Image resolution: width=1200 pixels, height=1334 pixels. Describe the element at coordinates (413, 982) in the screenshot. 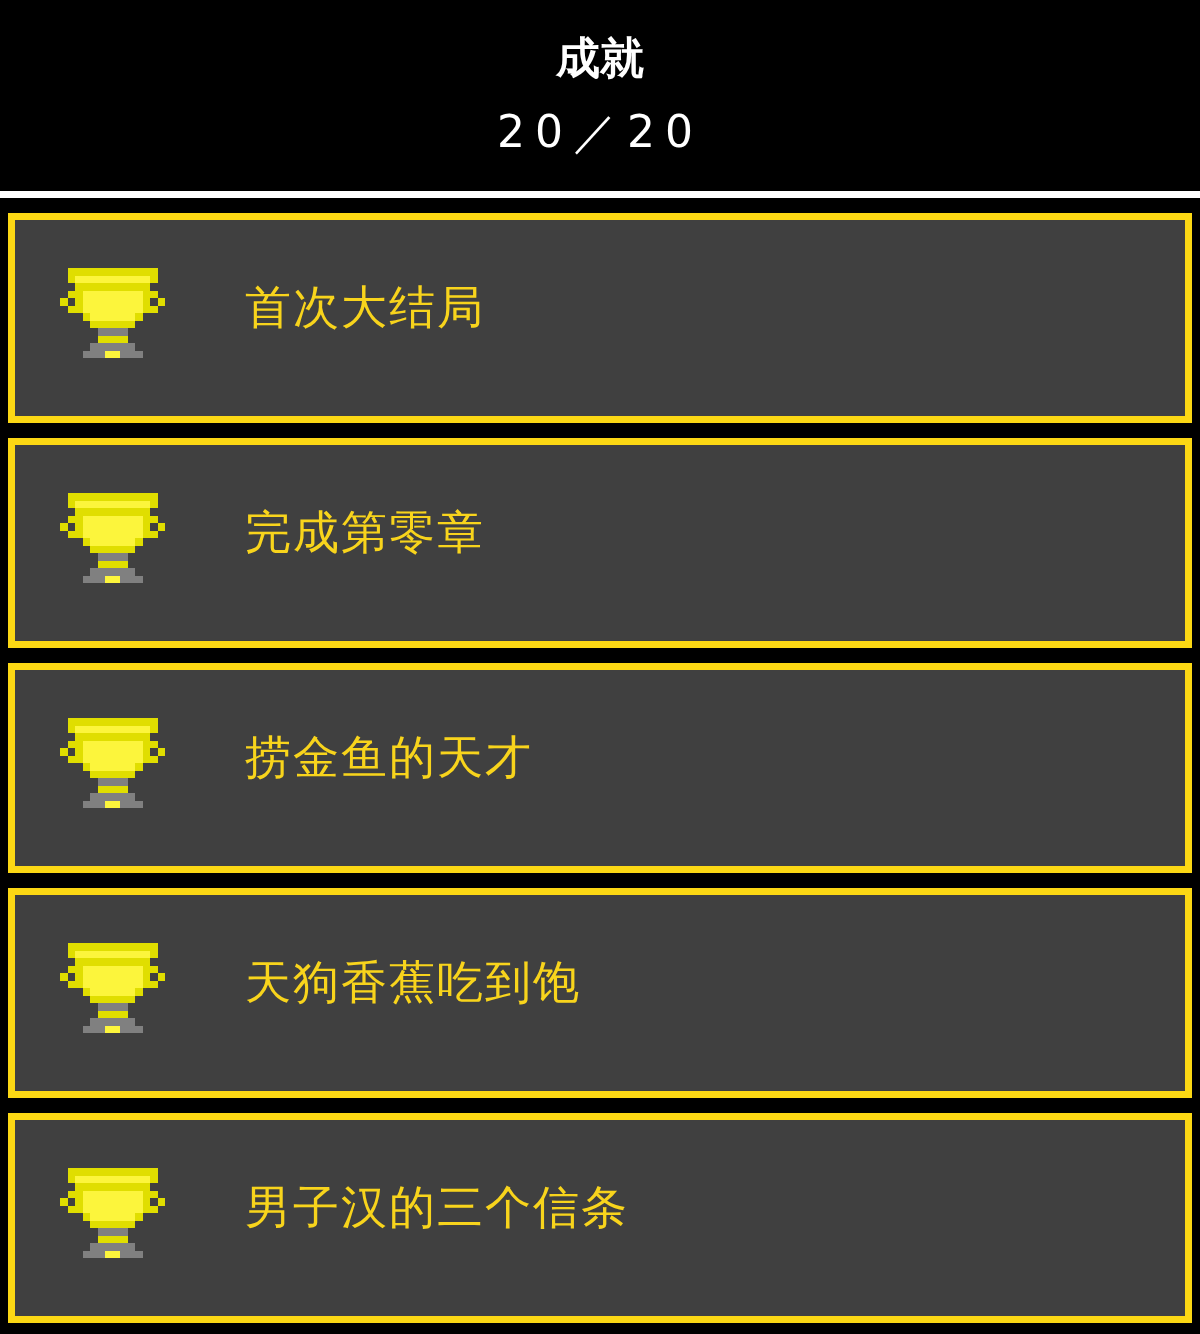

I see `achievement-name: 天狗香蕉吃到饱` at that location.